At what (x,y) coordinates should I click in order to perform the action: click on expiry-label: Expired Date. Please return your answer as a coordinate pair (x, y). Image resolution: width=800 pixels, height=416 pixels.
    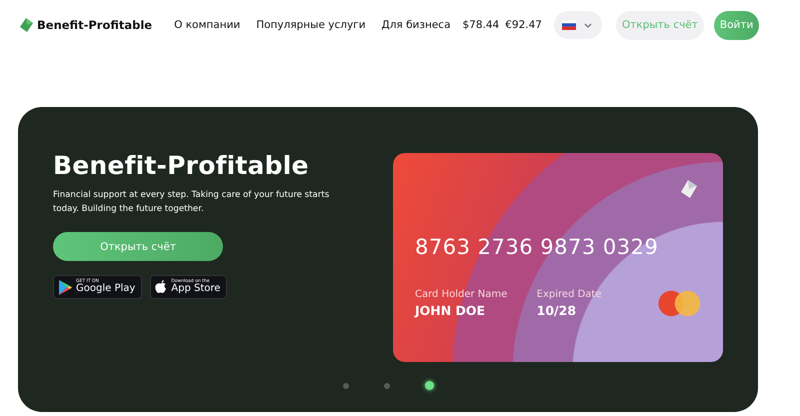
    Looking at the image, I should click on (569, 294).